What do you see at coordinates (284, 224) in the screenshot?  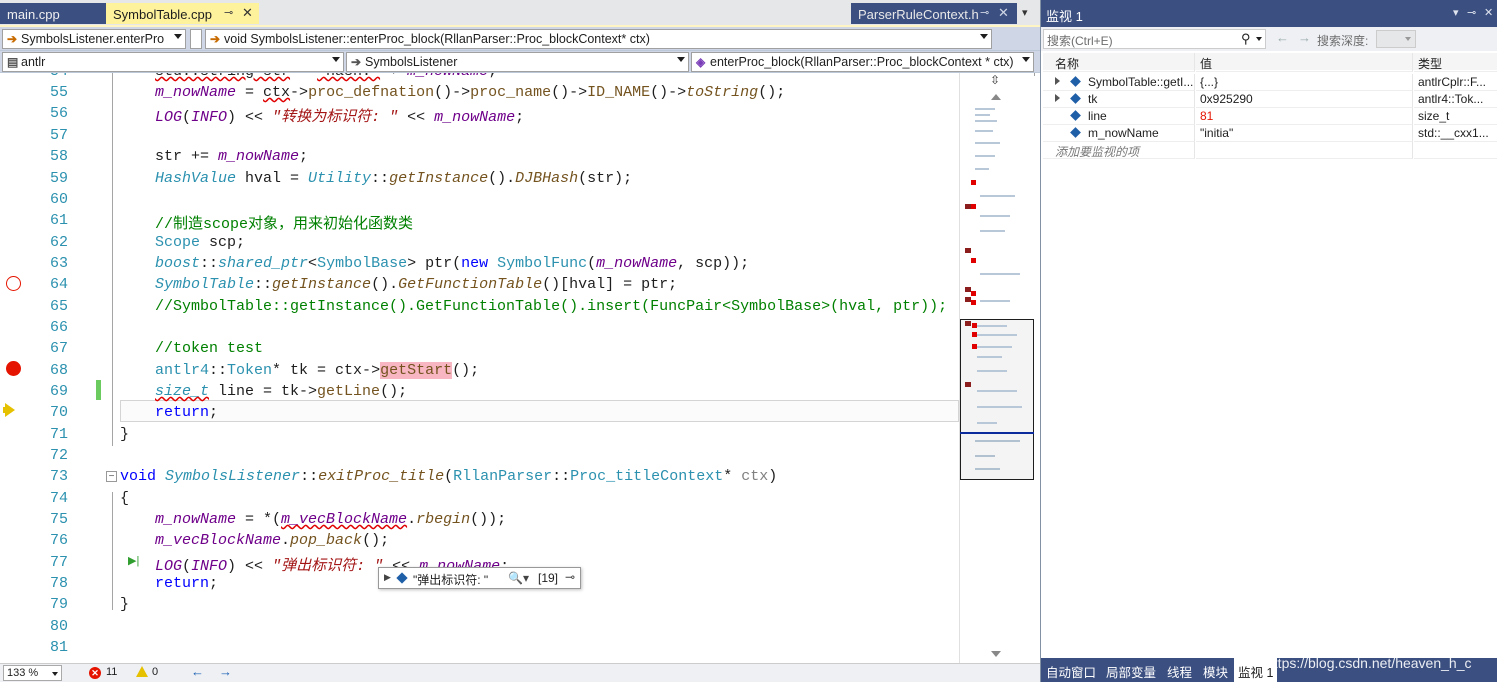 I see `code-line-61: //制造scope对象，用来初始化函数类` at bounding box center [284, 224].